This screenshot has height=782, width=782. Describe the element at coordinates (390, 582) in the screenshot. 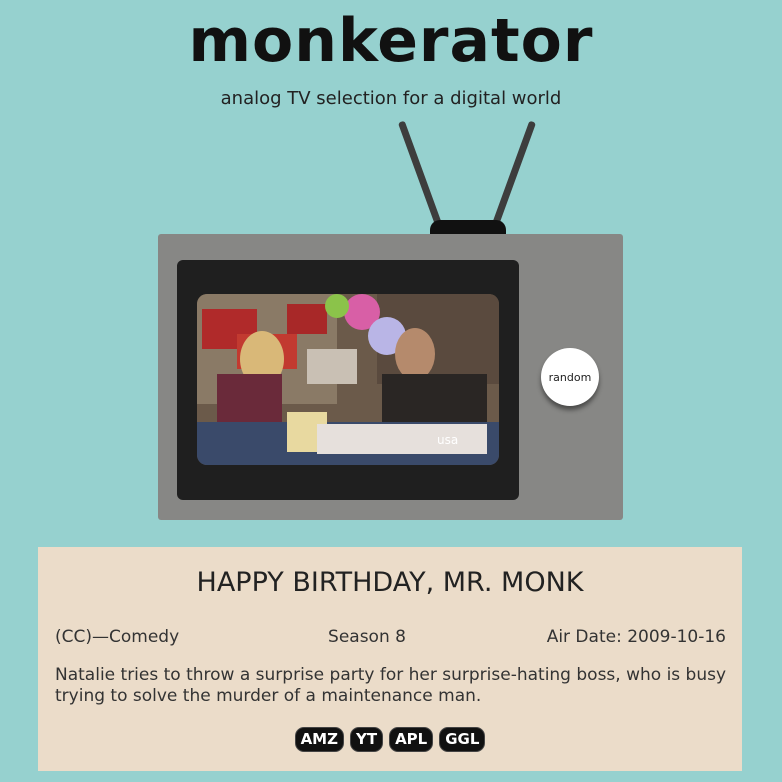

I see `episode-title: HAPPY BIRTHDAY, MR. MONK` at that location.